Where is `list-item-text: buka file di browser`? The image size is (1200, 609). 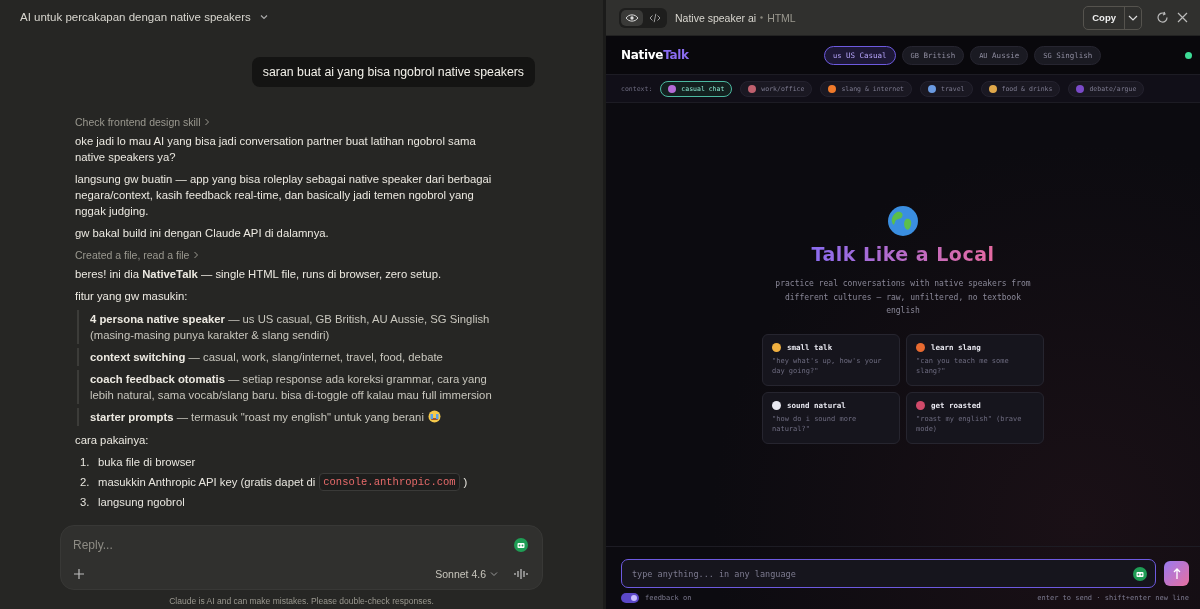
list-item-text: buka file di browser is located at coordinates (147, 462).